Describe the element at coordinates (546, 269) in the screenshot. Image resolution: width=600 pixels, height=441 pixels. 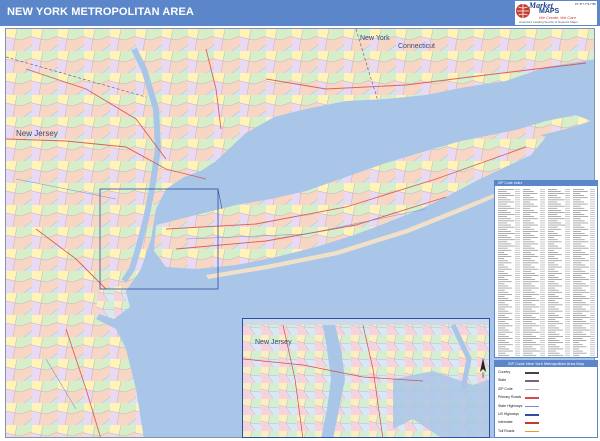
I see `zip-index-panel: ZIP Code Index` at that location.